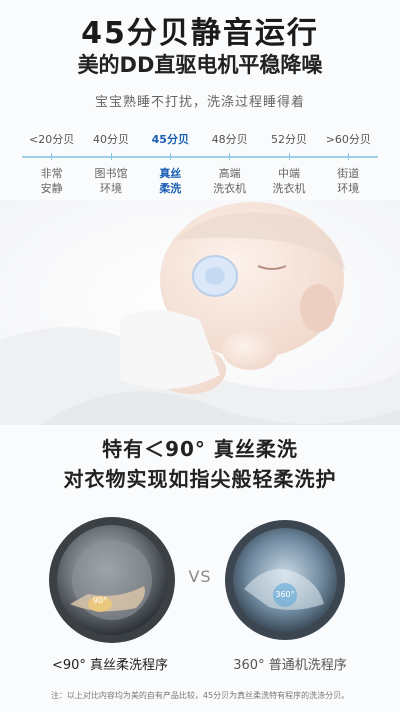 This screenshot has height=712, width=400. I want to click on page-subtitle: 美的DD直驱电机平稳降噪, so click(200, 65).